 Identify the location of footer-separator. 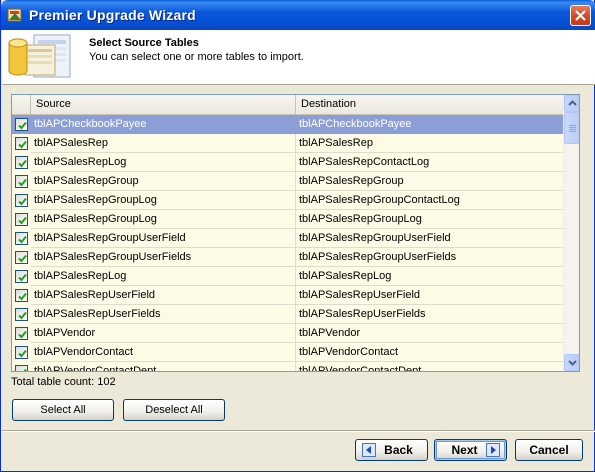
(298, 431).